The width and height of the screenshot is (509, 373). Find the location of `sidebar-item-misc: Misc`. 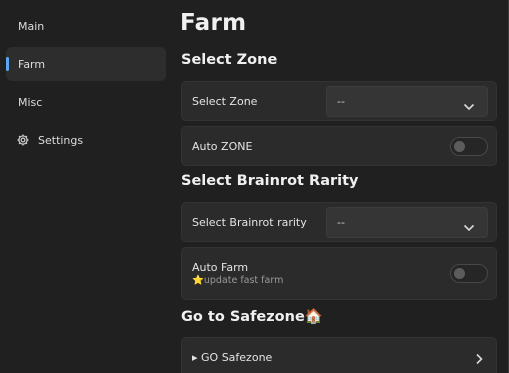

sidebar-item-misc: Misc is located at coordinates (86, 102).